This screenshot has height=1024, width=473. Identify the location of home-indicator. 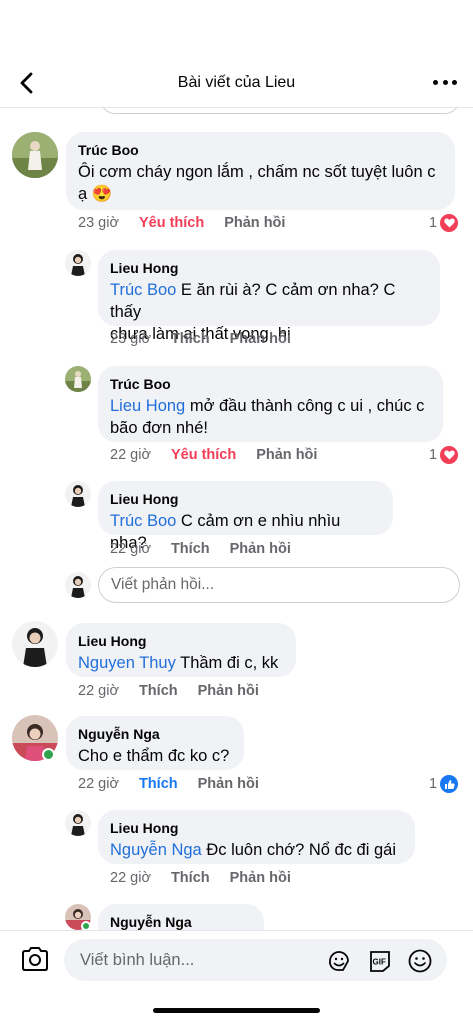
(236, 1010).